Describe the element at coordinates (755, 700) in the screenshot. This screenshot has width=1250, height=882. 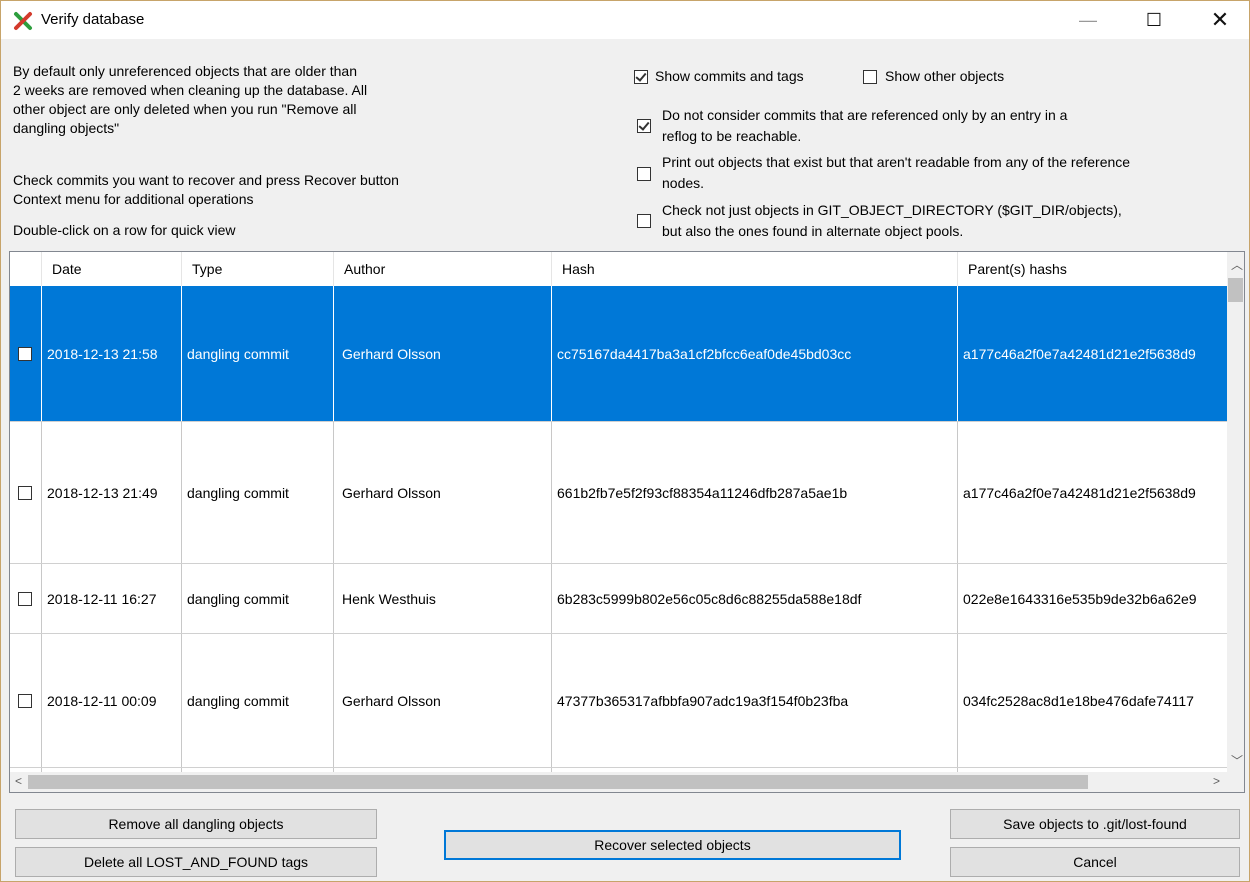
I see `row-hash: 47377b365317afbbfa907adc19a3f154f0b23fba` at that location.